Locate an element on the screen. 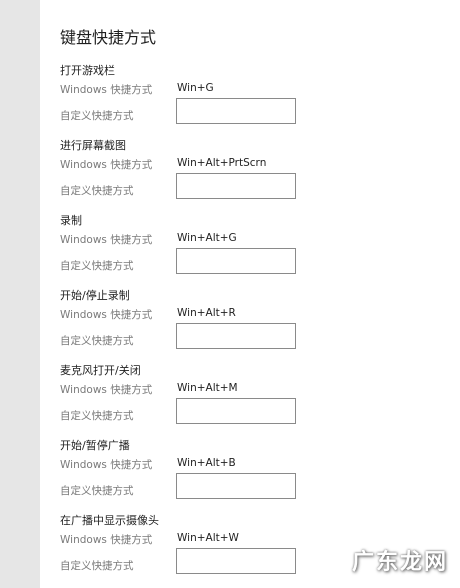  section-title: 在广播中显示摄像头 is located at coordinates (109, 520).